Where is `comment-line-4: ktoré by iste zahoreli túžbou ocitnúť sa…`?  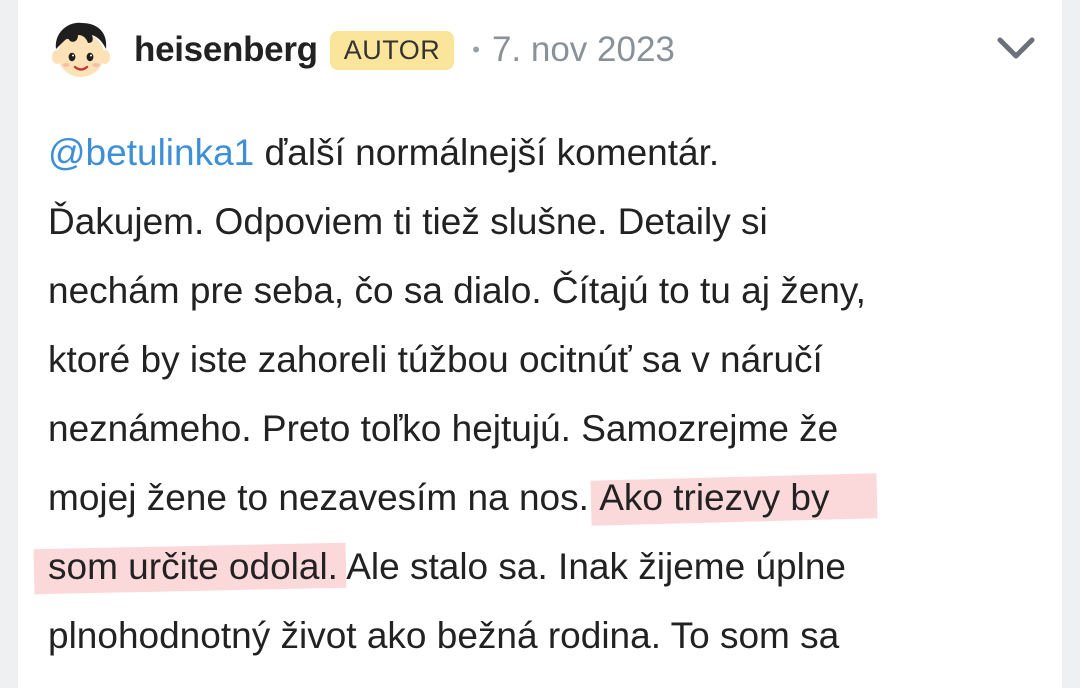
comment-line-4: ktoré by iste zahoreli túžbou ocitnúť sa… is located at coordinates (435, 359).